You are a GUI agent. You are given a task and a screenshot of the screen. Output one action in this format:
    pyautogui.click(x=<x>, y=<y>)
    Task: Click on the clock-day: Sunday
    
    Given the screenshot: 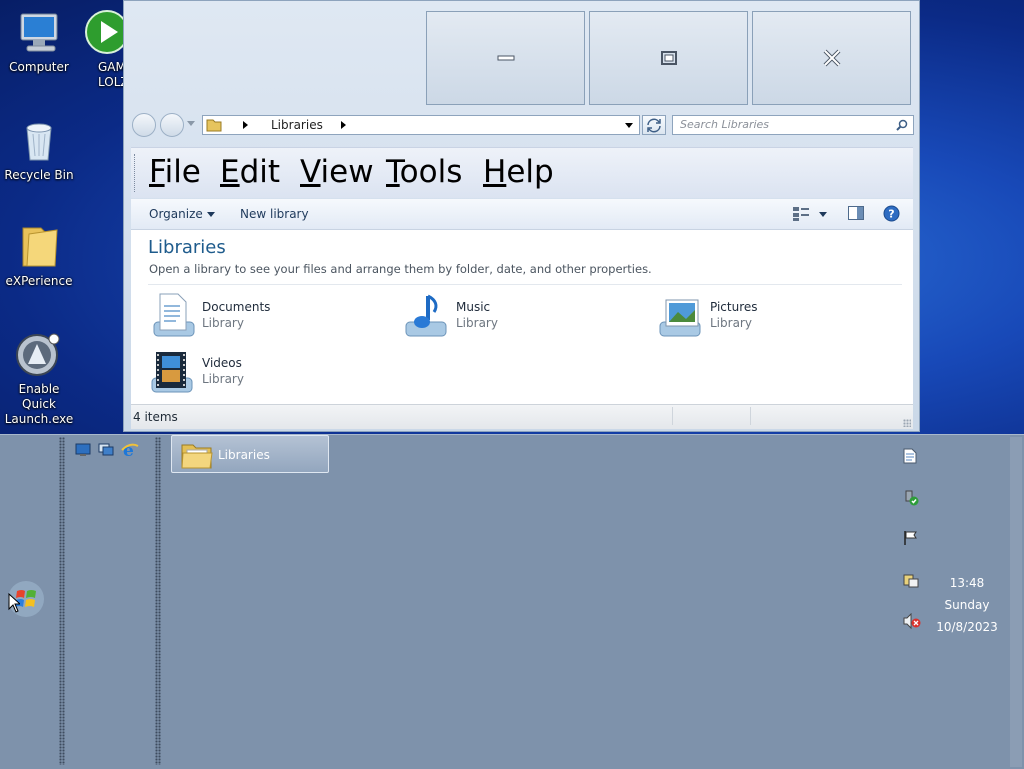 What is the action you would take?
    pyautogui.click(x=967, y=605)
    